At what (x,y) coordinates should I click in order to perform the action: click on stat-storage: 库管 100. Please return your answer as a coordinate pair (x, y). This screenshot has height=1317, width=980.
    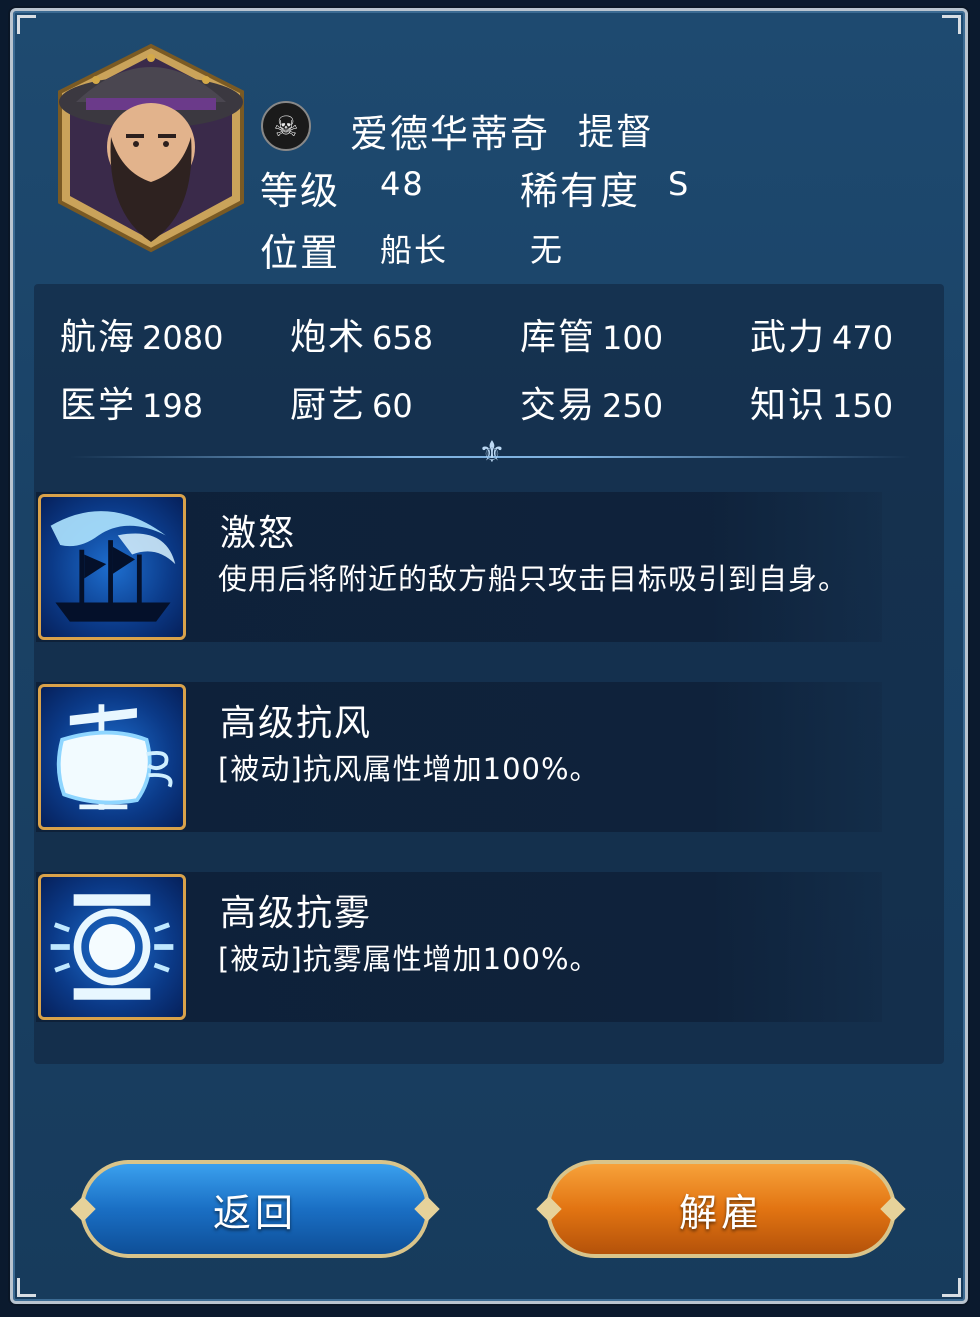
    Looking at the image, I should click on (591, 334).